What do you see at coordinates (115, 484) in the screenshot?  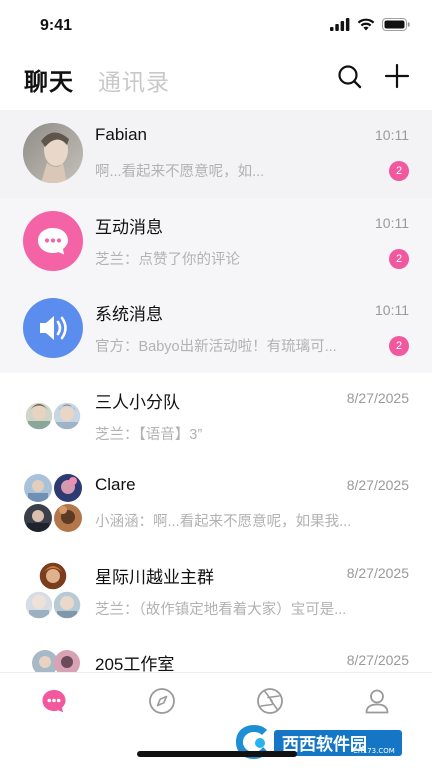 I see `chat-name: Clare` at bounding box center [115, 484].